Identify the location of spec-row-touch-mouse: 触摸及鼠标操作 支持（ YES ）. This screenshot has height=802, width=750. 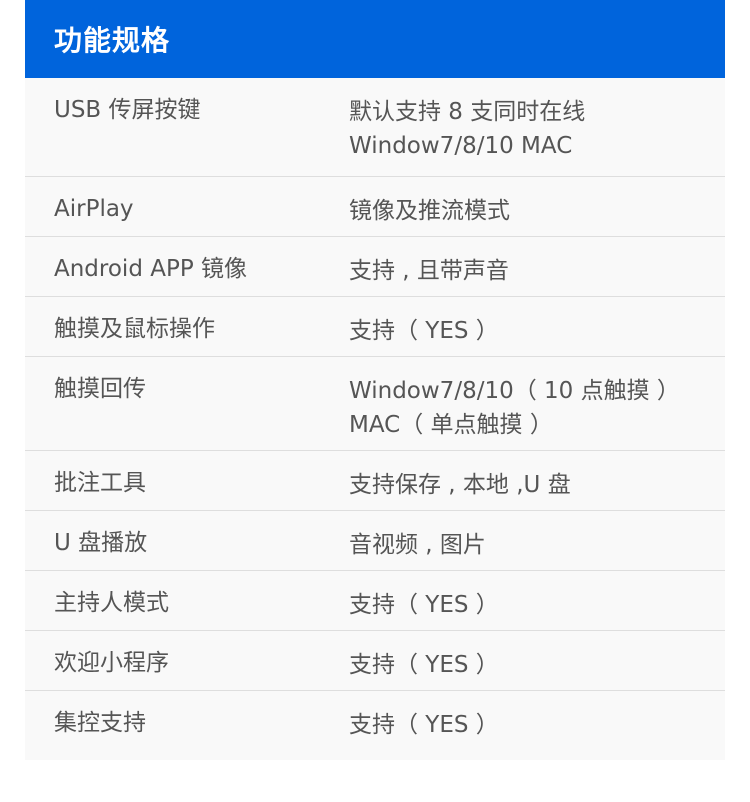
(375, 327).